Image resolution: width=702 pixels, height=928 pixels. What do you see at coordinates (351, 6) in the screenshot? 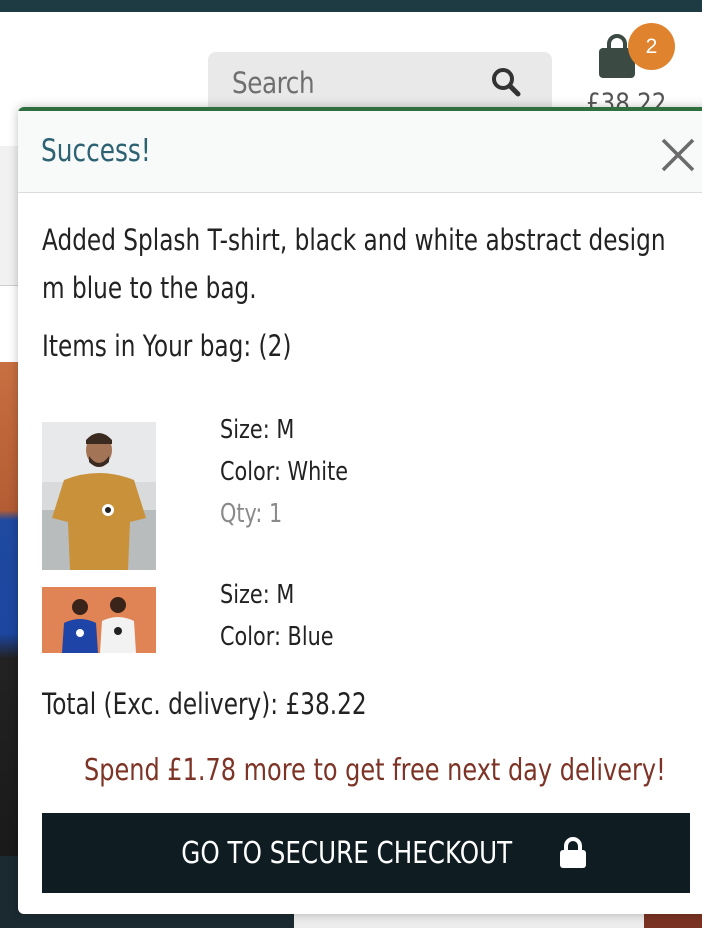
I see `top-header-strip` at bounding box center [351, 6].